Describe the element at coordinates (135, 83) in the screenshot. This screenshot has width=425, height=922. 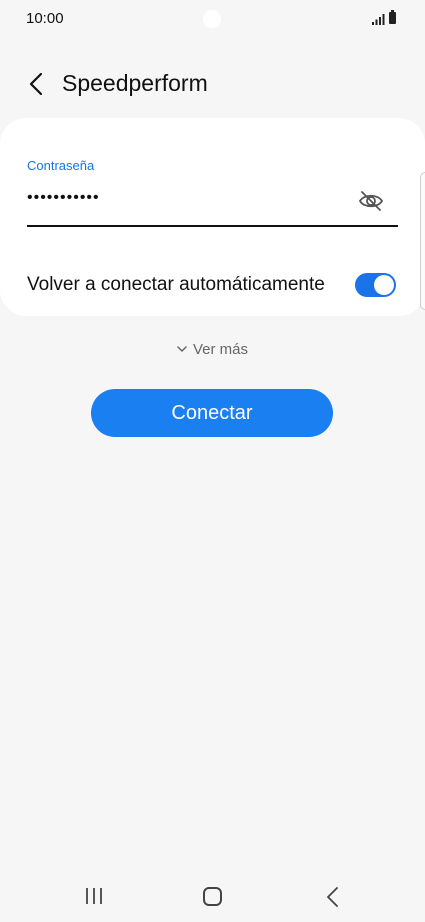
I see `page-title: Speedperform` at that location.